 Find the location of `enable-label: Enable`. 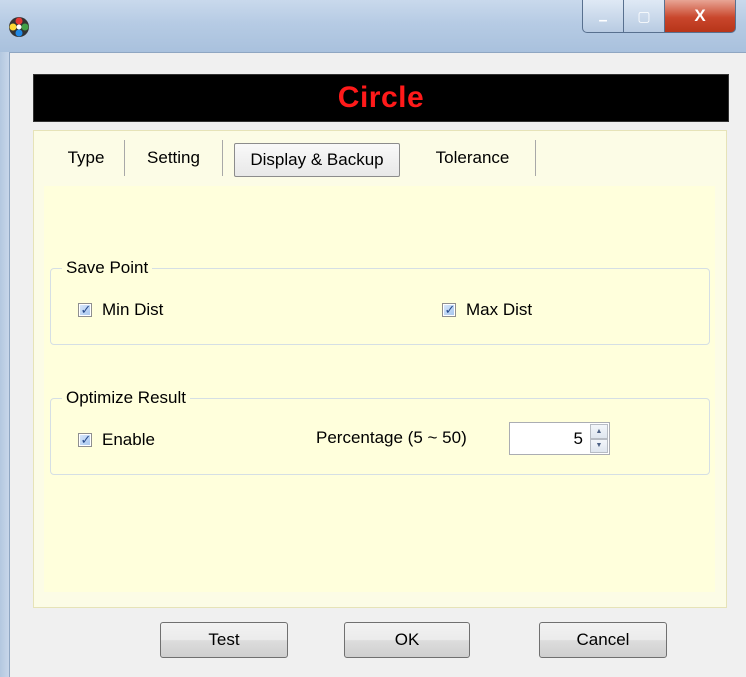

enable-label: Enable is located at coordinates (128, 439).